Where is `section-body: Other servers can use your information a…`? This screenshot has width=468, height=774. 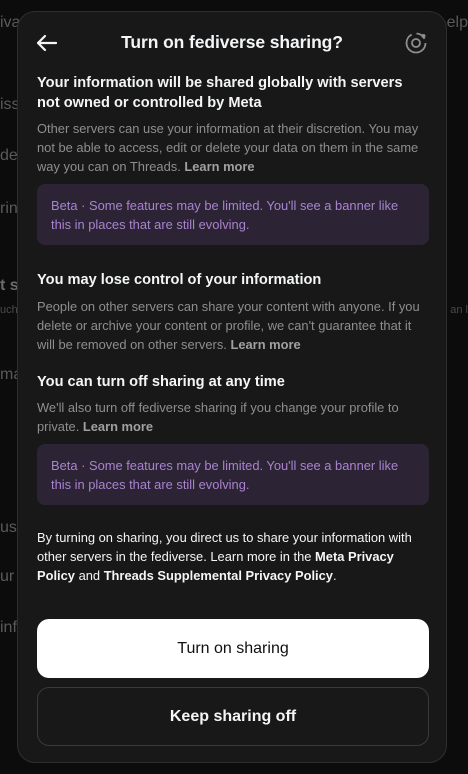 section-body: Other servers can use your information a… is located at coordinates (228, 147).